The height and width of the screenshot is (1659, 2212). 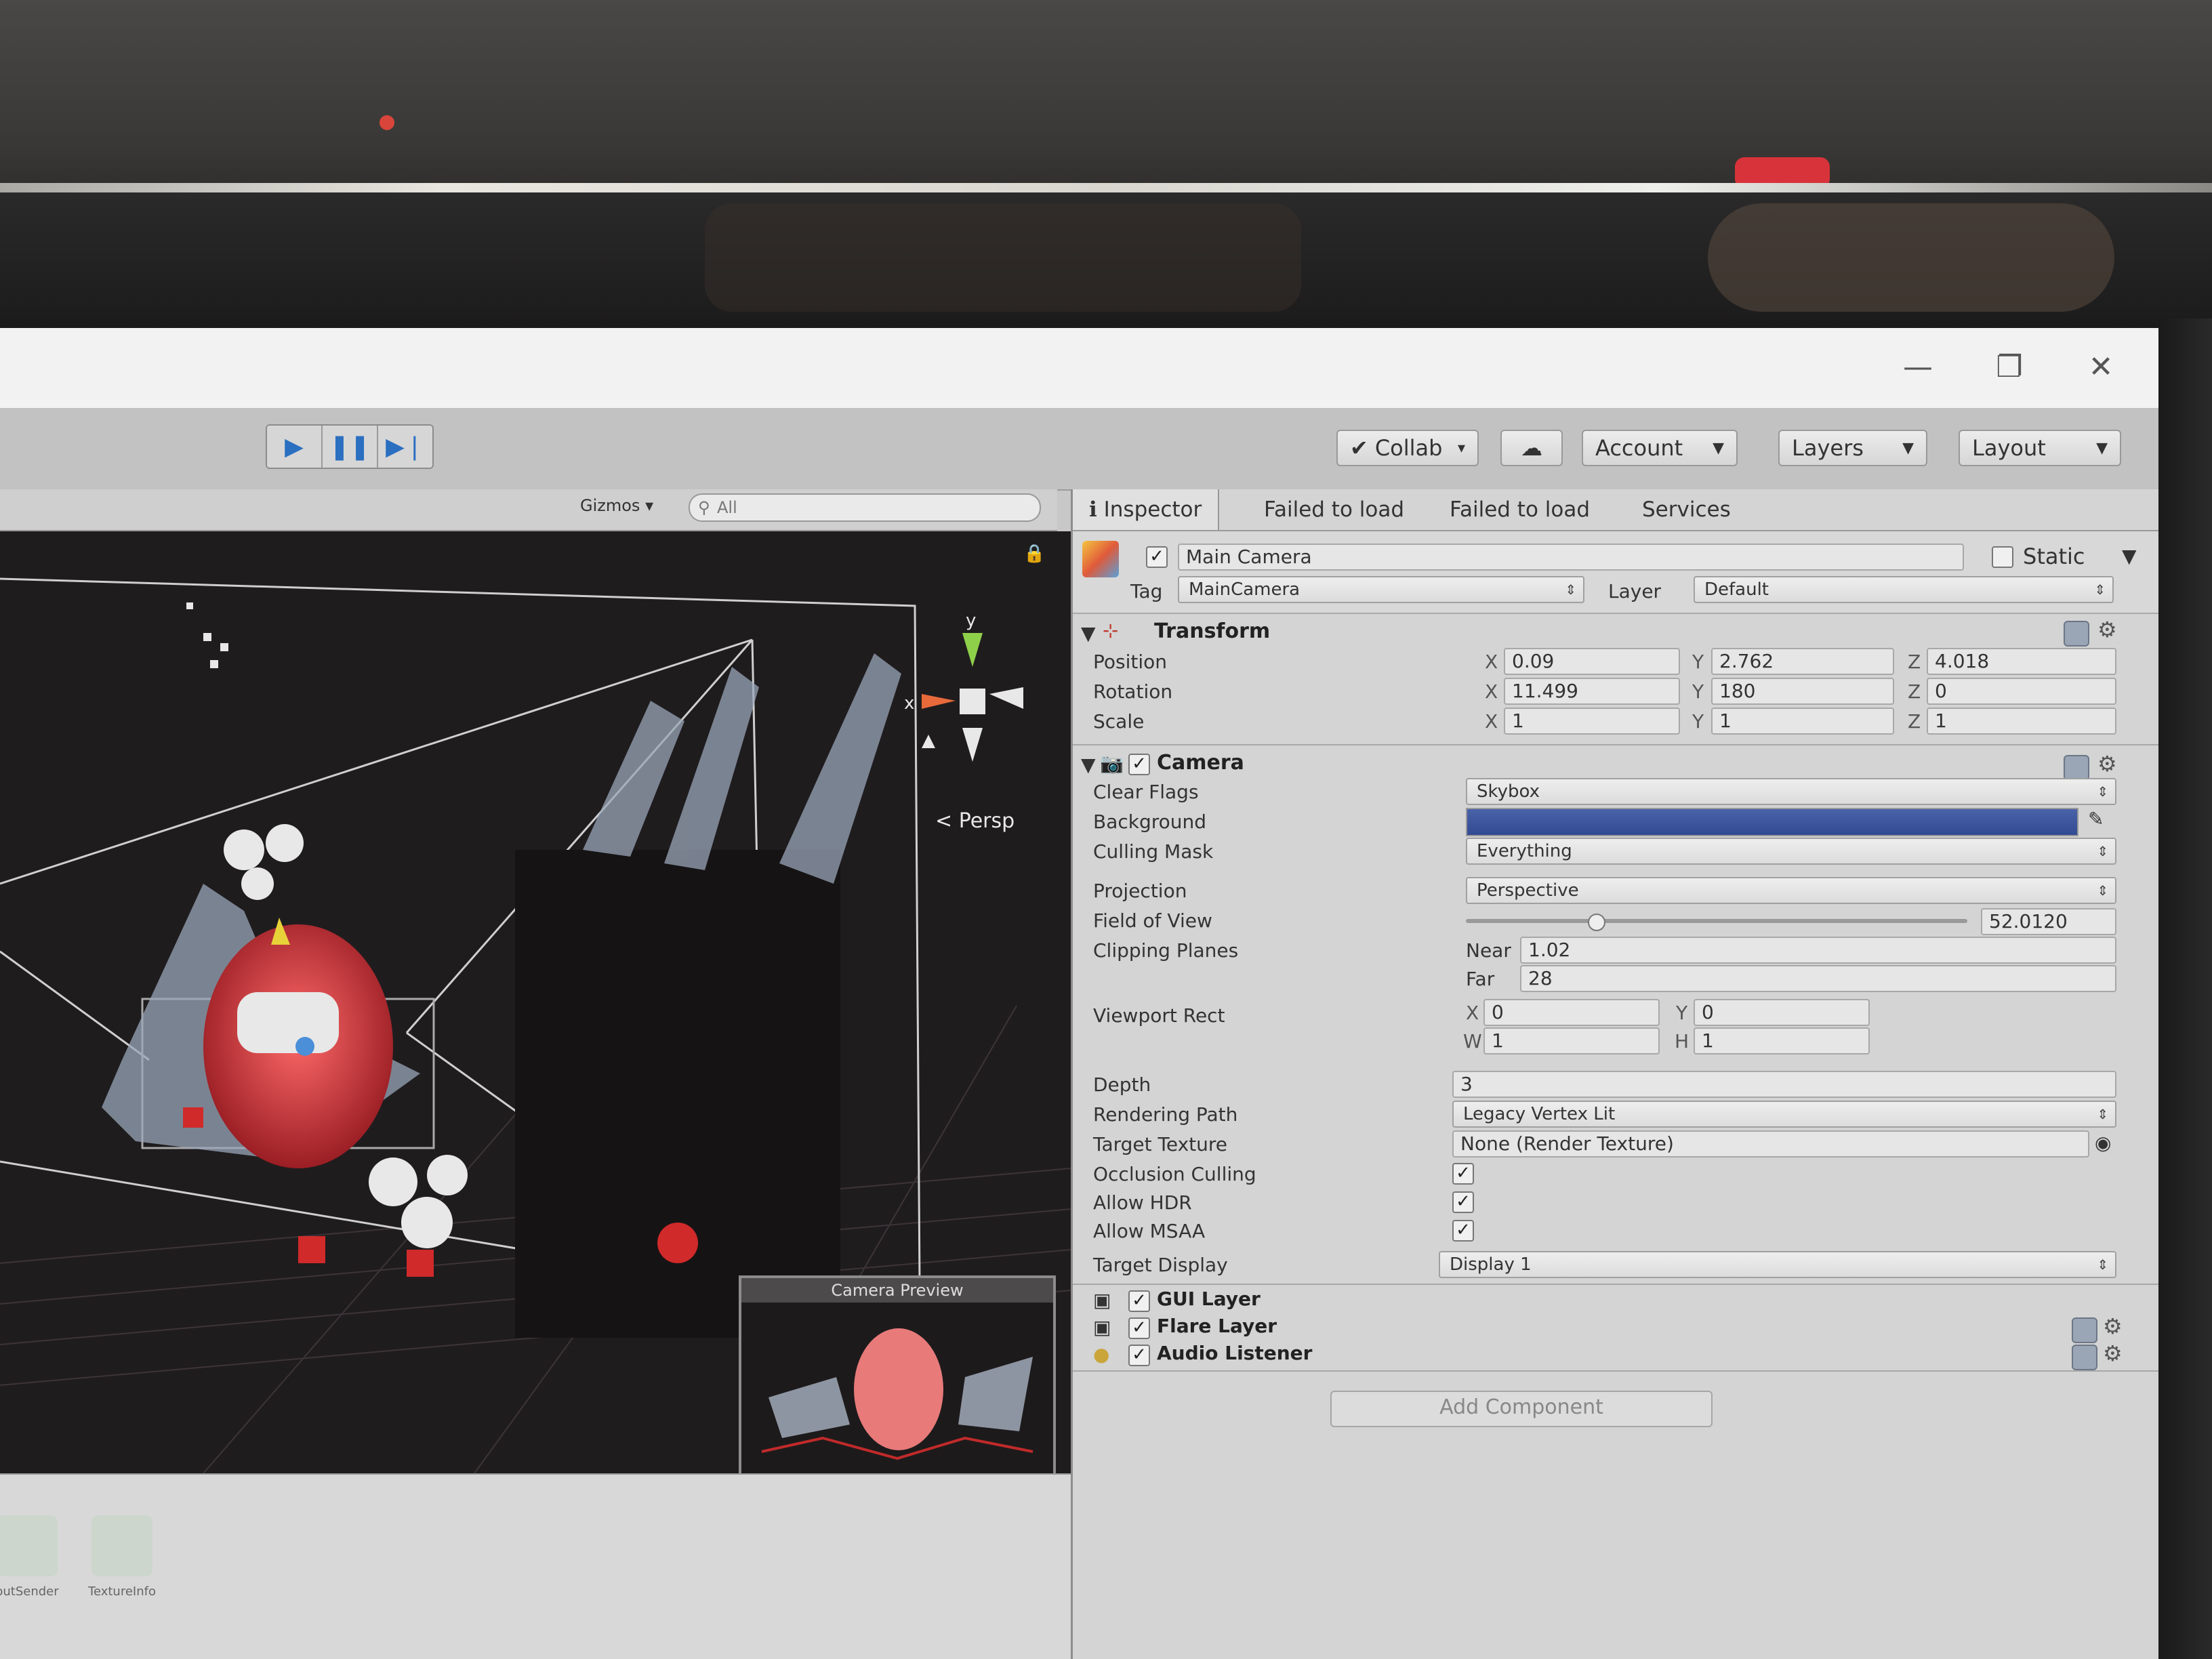 What do you see at coordinates (1772, 822) in the screenshot?
I see `background-color-swatch` at bounding box center [1772, 822].